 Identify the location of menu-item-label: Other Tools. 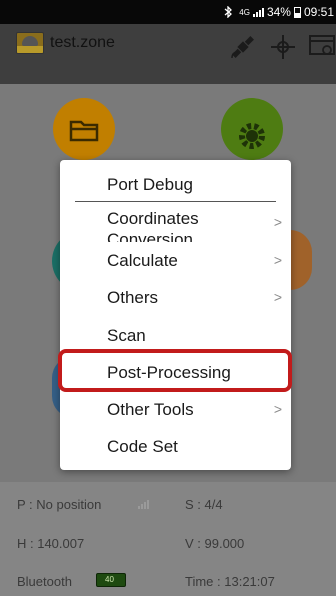
(150, 409).